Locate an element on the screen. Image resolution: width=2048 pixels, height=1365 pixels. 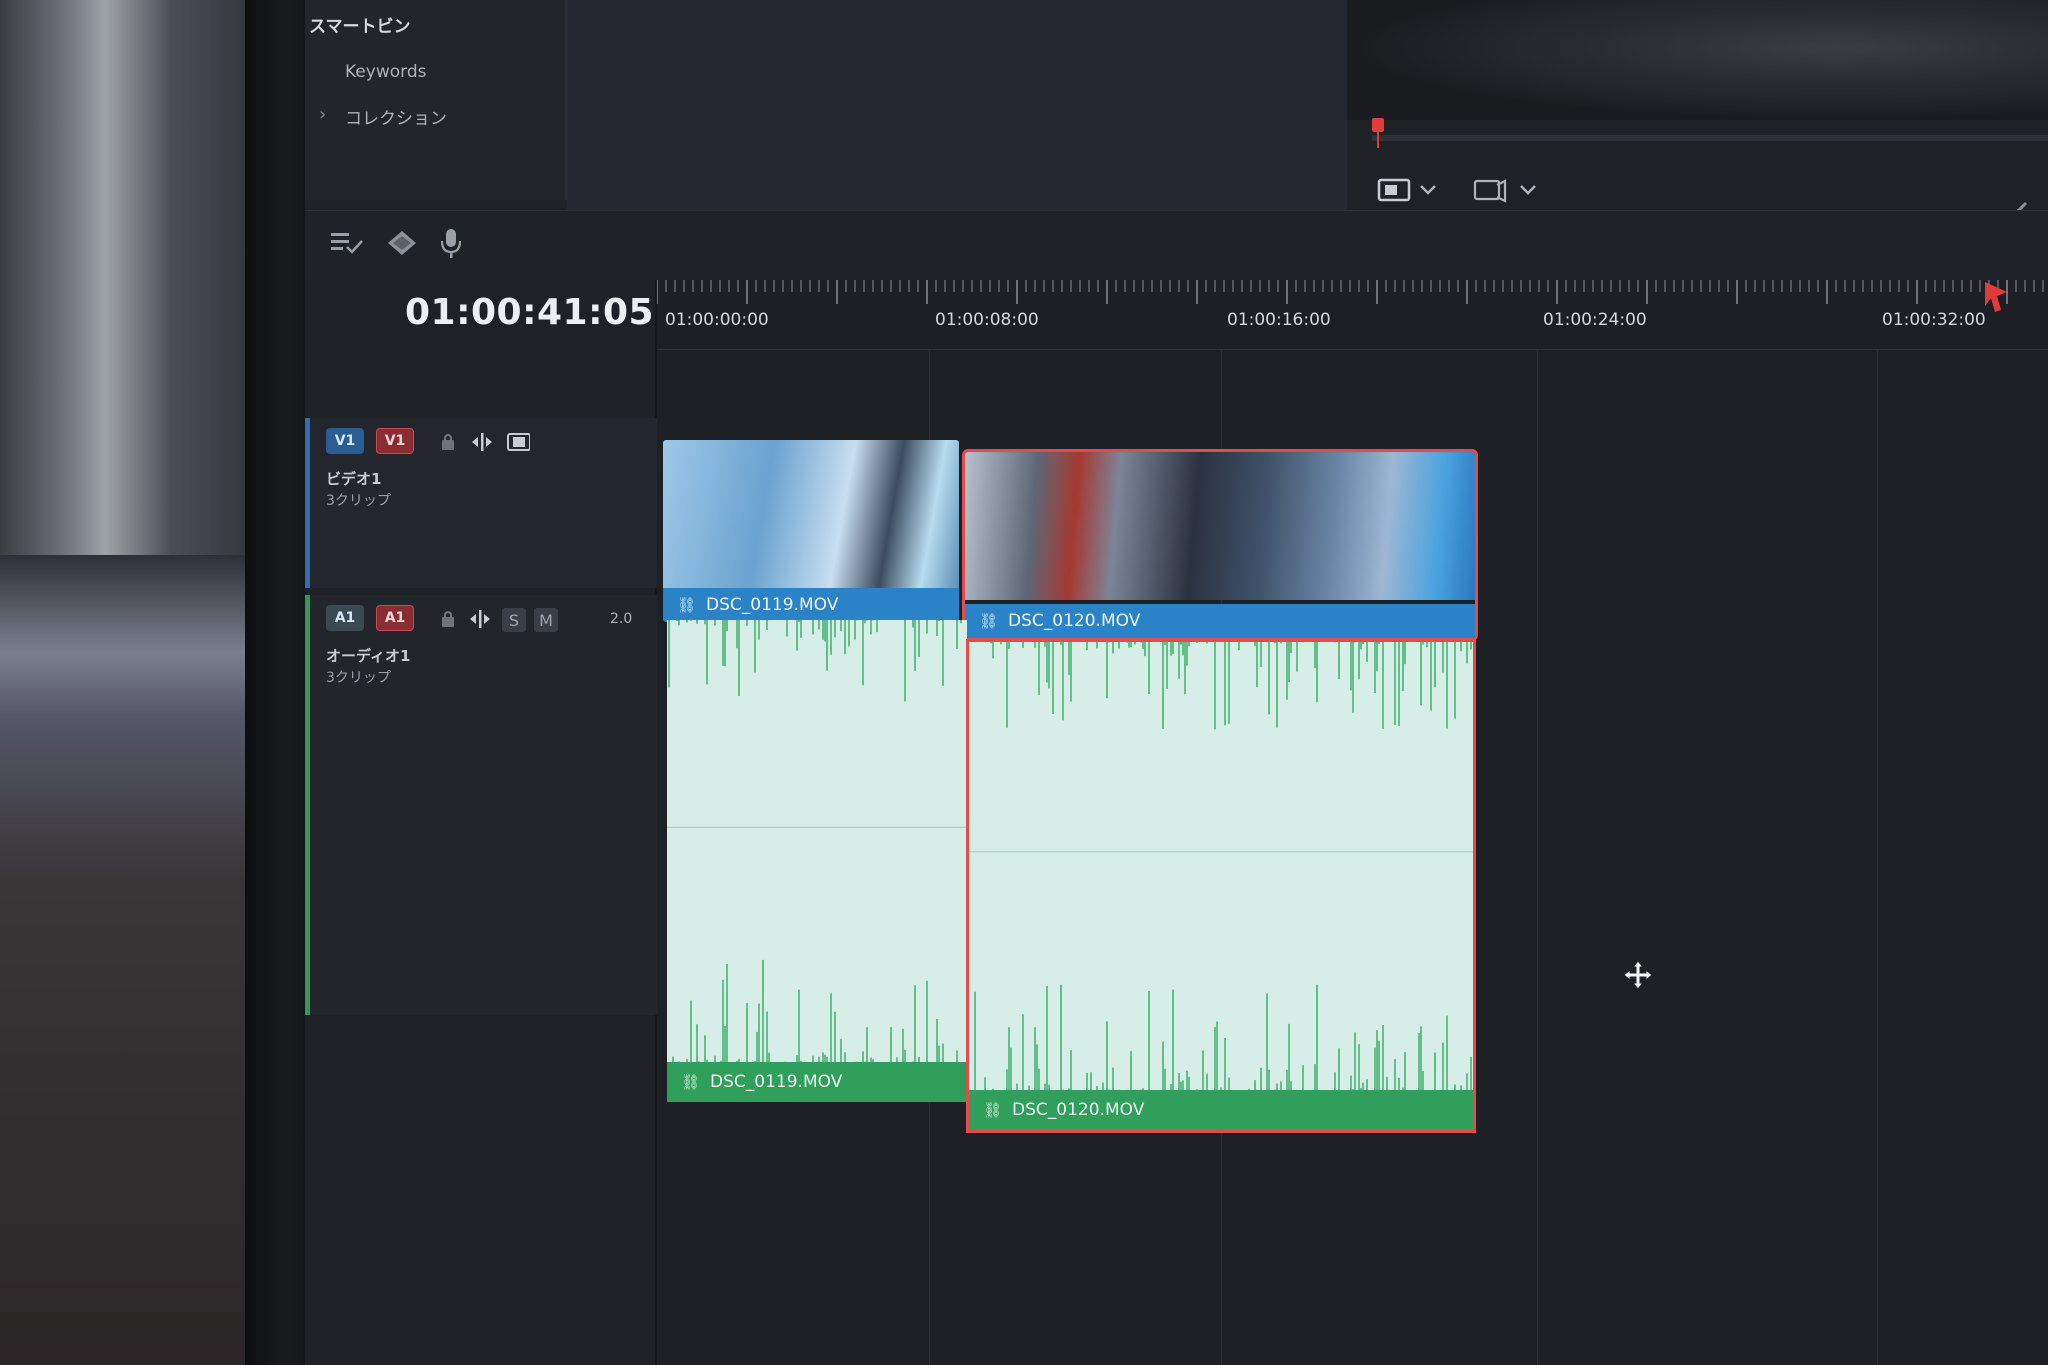
viewer-playhead-icon is located at coordinates (1378, 133).